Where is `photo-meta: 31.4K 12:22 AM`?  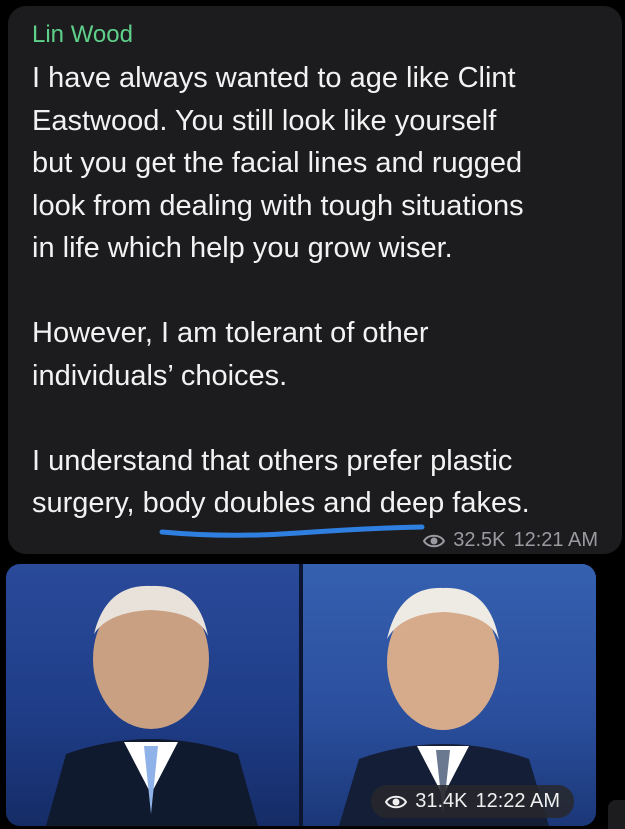
photo-meta: 31.4K 12:22 AM is located at coordinates (472, 801).